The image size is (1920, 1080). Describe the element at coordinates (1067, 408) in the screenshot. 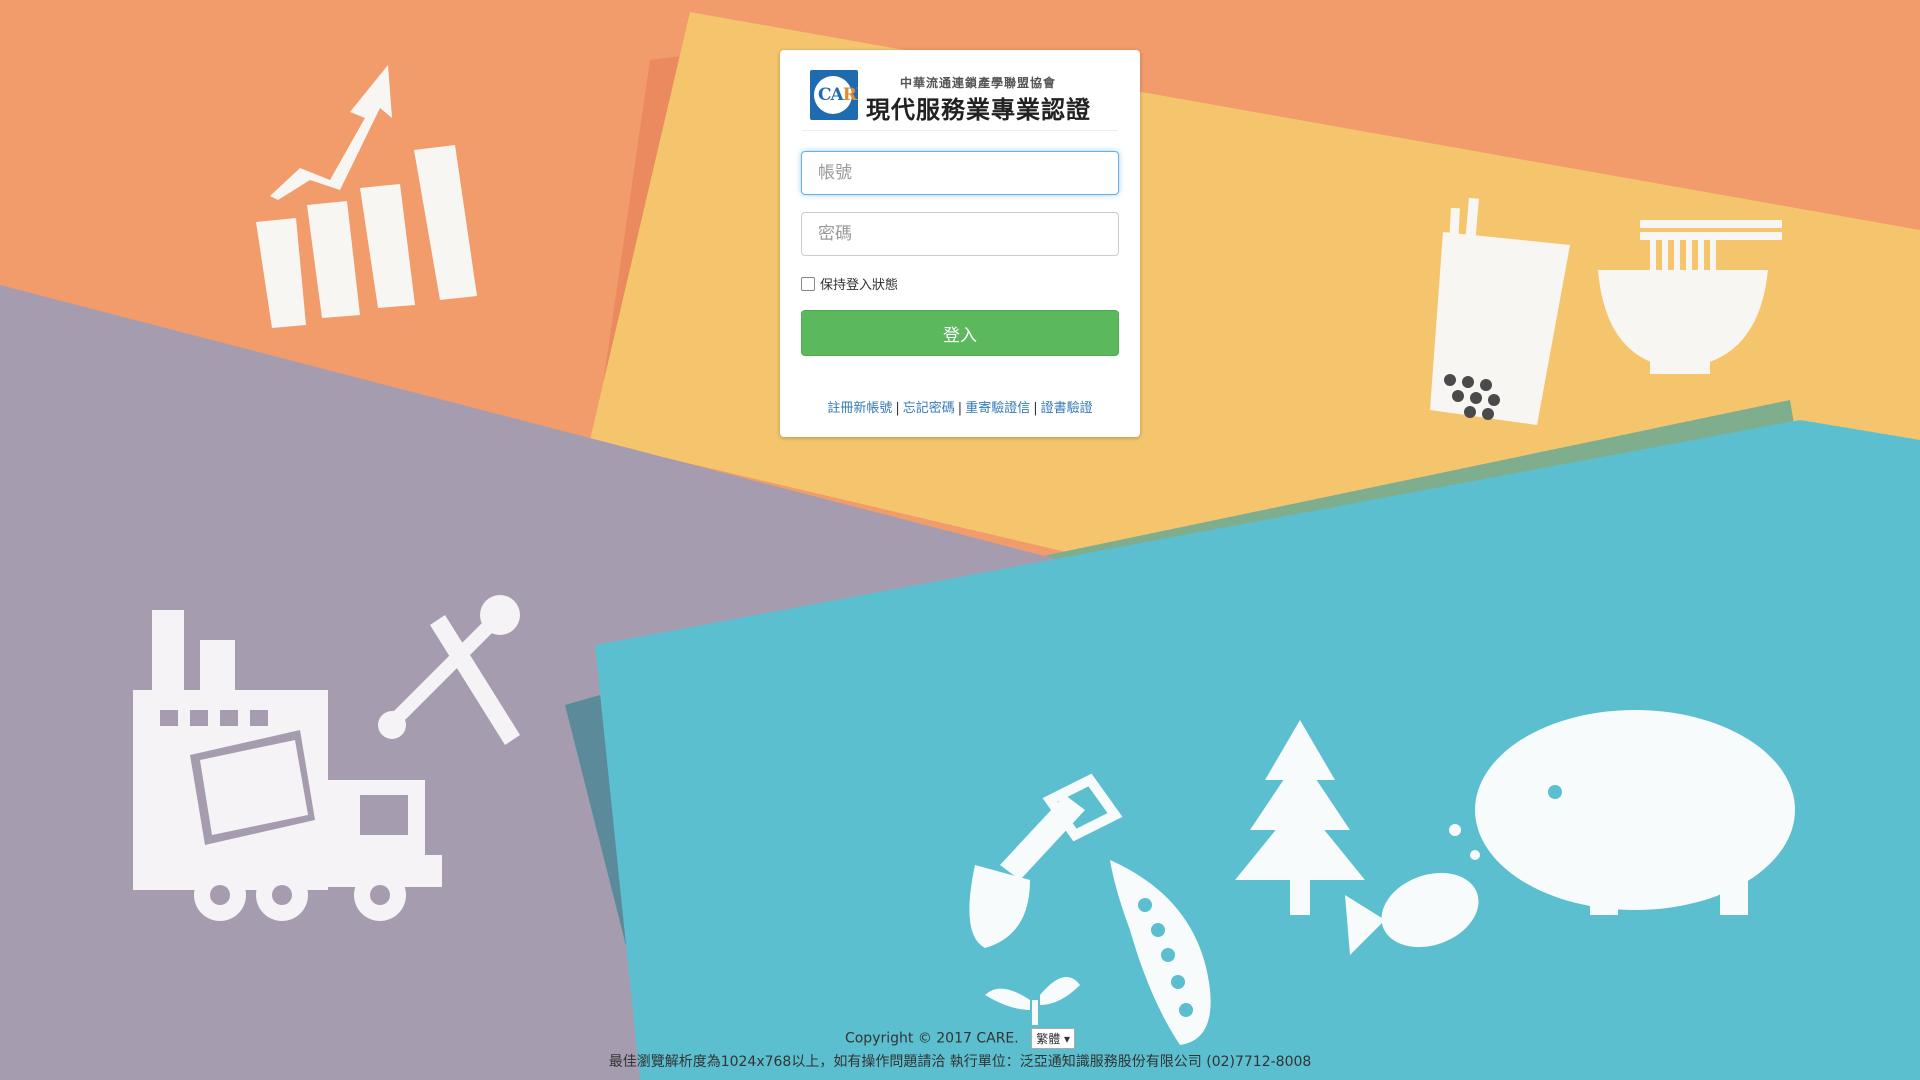

I see `certificate-verify-link: 證書驗證` at that location.